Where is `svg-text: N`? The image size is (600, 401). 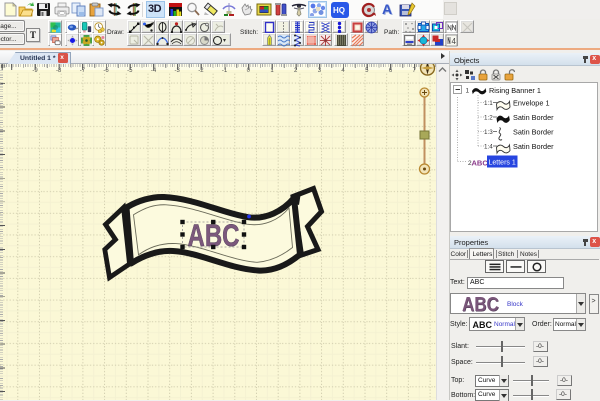
svg-text: N is located at coordinates (429, 64).